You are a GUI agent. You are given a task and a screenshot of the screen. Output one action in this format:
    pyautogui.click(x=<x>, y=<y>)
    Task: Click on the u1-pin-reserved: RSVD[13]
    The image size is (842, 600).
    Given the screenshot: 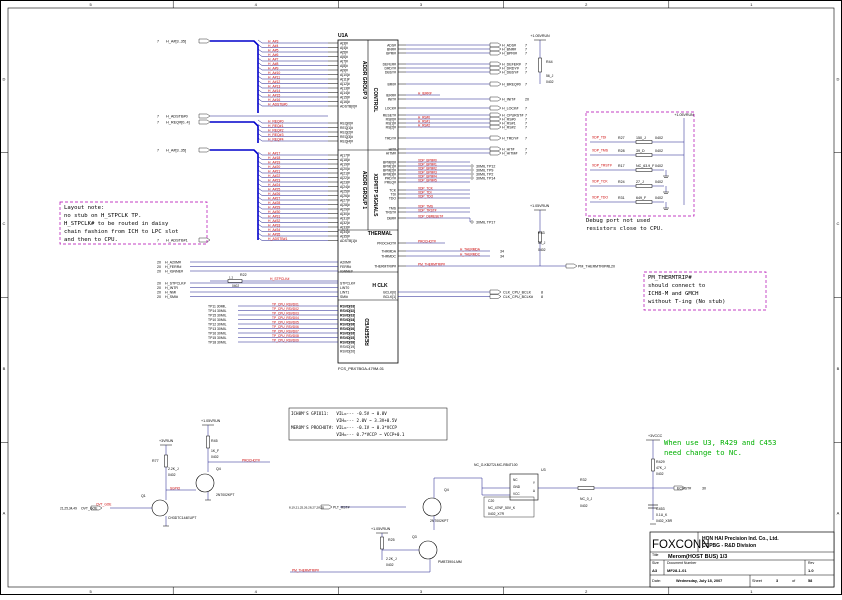 What is the action you would take?
    pyautogui.click(x=347, y=320)
    